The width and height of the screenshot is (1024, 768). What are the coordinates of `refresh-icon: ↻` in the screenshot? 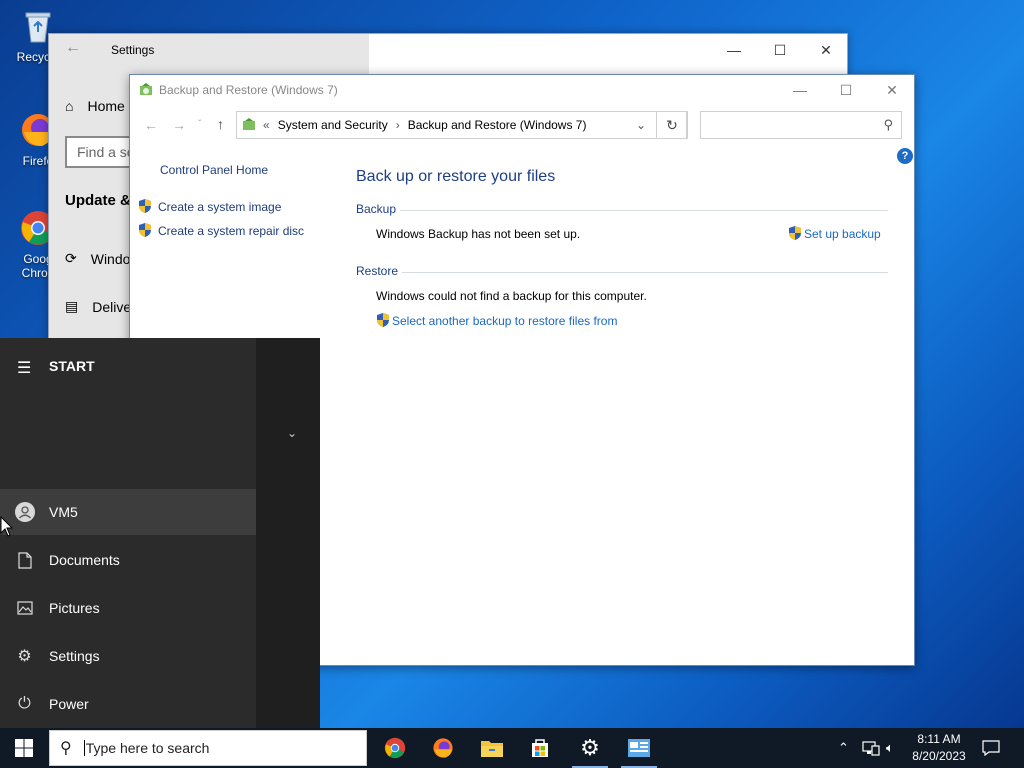 It's located at (672, 124).